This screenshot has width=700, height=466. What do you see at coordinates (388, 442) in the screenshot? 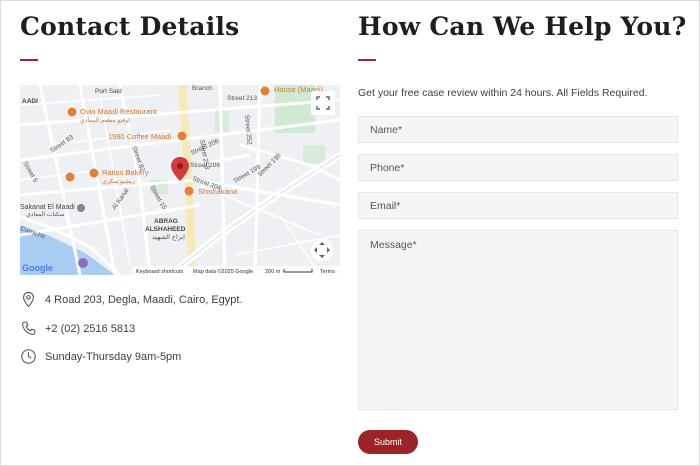
I see `submit-button: Submit` at bounding box center [388, 442].